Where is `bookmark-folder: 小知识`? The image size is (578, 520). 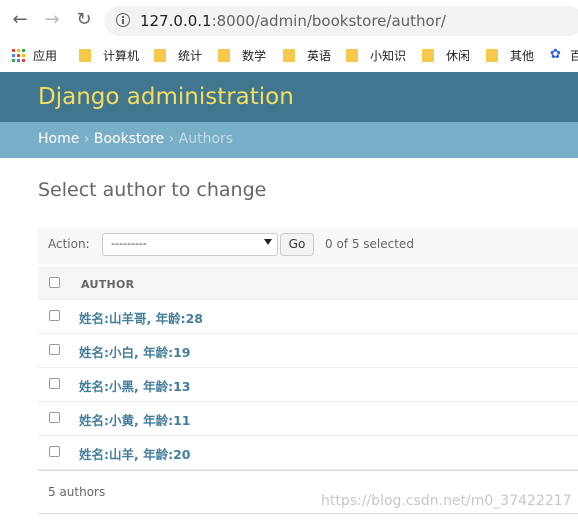 bookmark-folder: 小知识 is located at coordinates (376, 55).